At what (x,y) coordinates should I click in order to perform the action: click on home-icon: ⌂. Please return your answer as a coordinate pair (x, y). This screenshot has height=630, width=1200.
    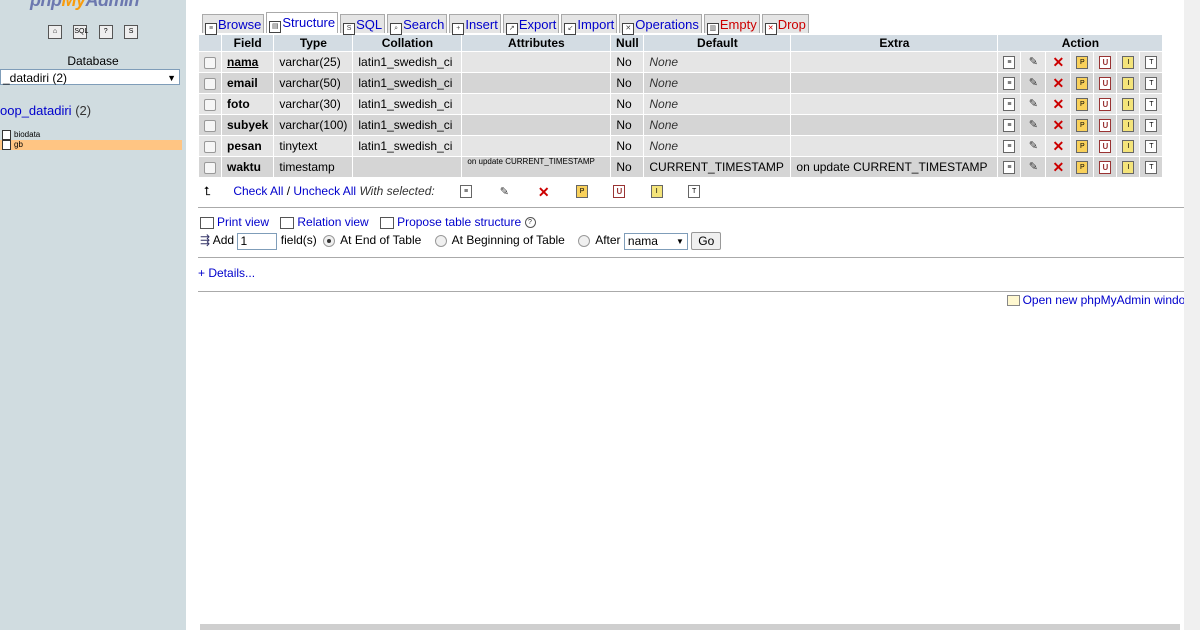
    Looking at the image, I should click on (55, 31).